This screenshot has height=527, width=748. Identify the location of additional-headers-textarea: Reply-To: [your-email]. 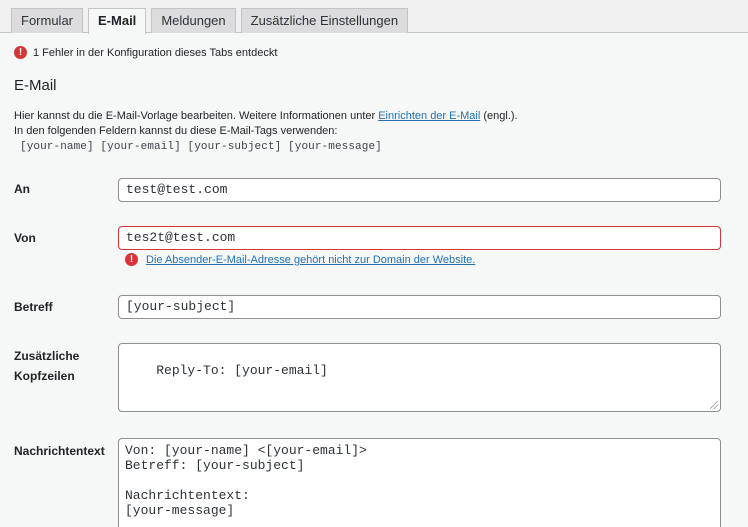
(419, 377).